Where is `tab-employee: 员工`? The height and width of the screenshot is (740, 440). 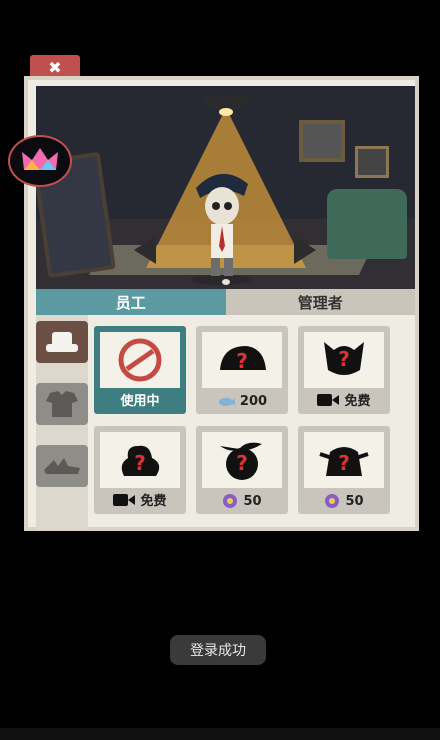
tab-employee: 员工 is located at coordinates (131, 302).